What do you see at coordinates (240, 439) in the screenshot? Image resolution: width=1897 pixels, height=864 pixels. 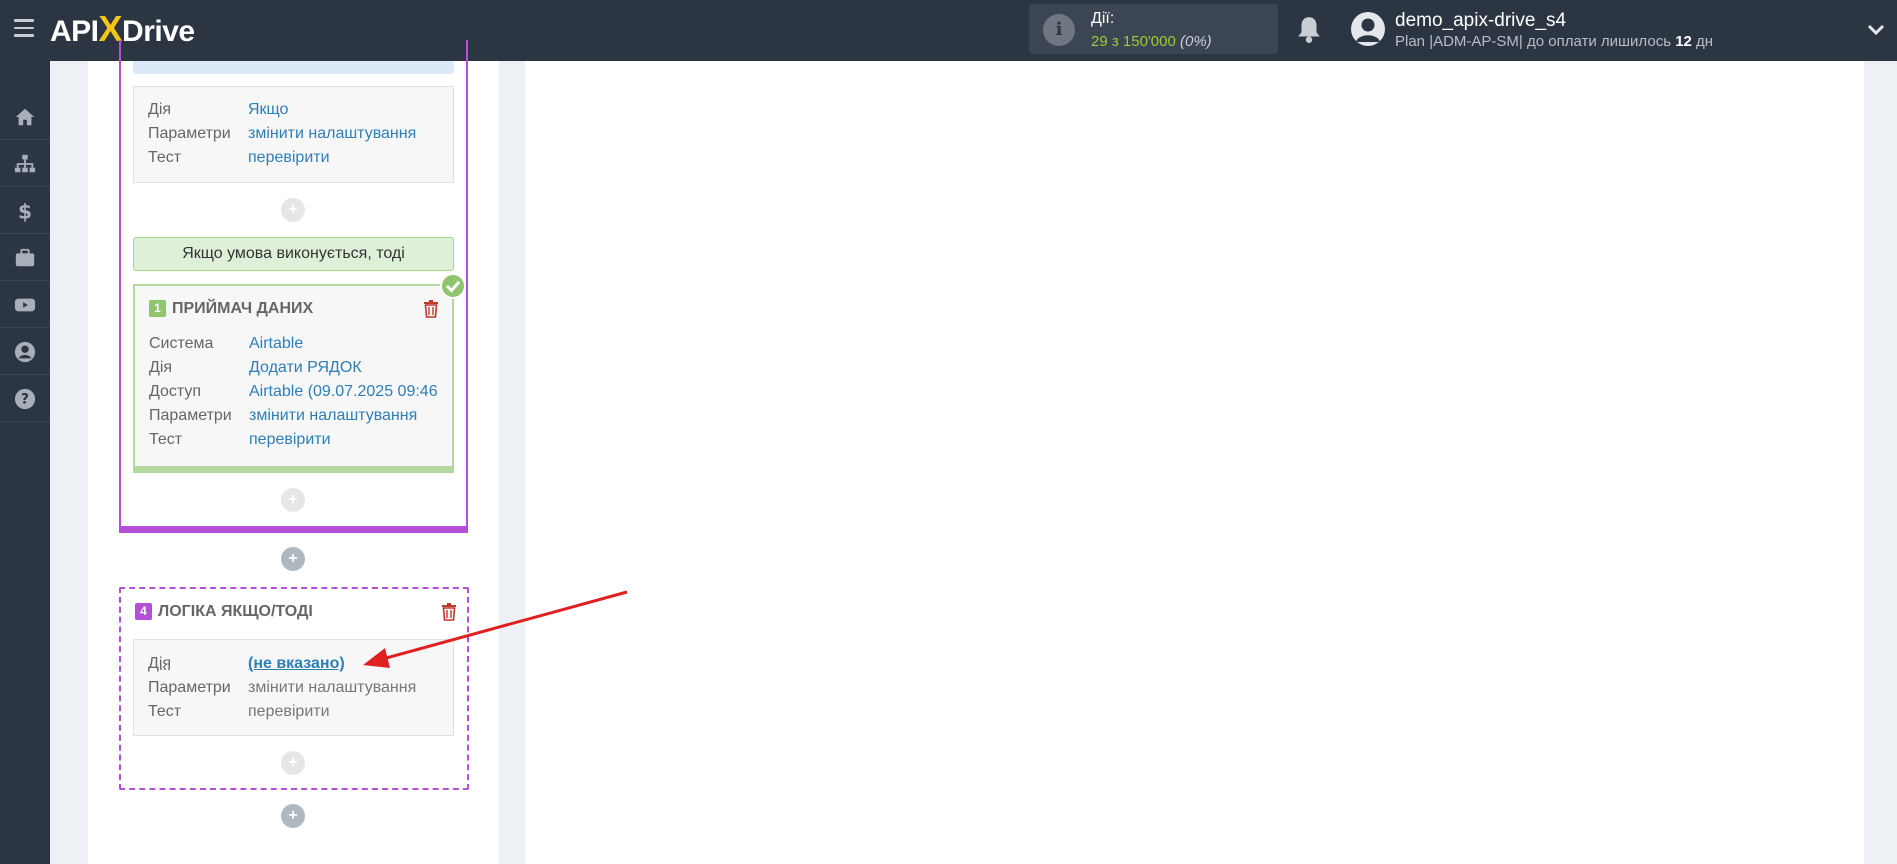 I see `receiver-row-test: Тест перевірити` at bounding box center [240, 439].